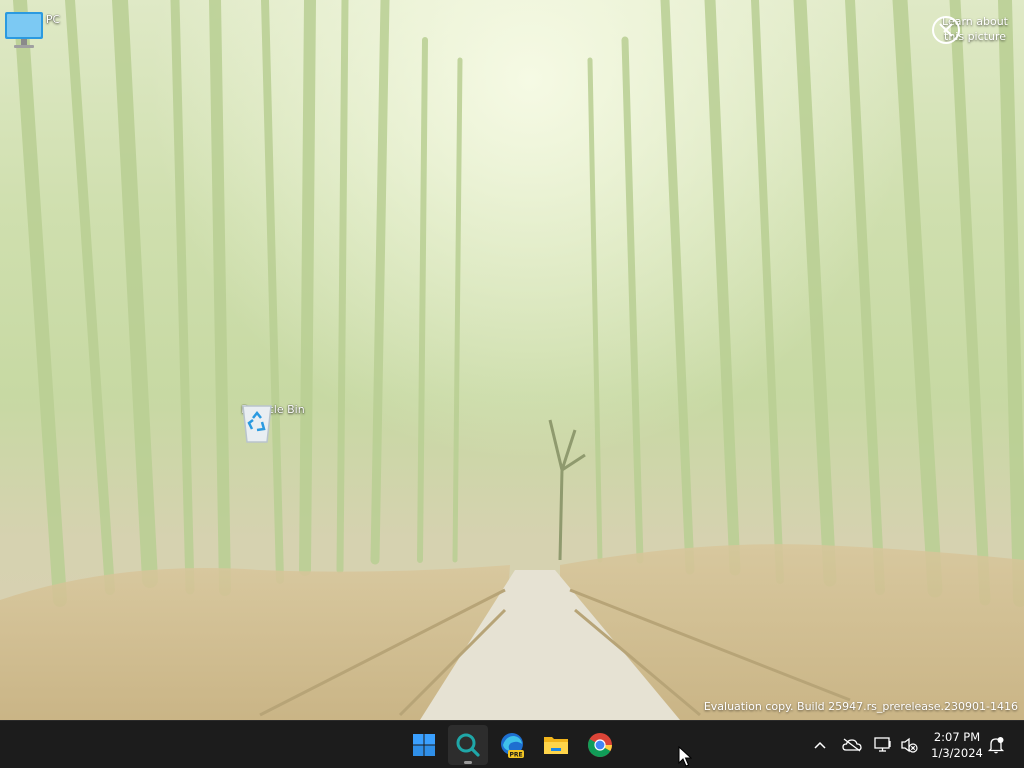  I want to click on network-button, so click(883, 745).